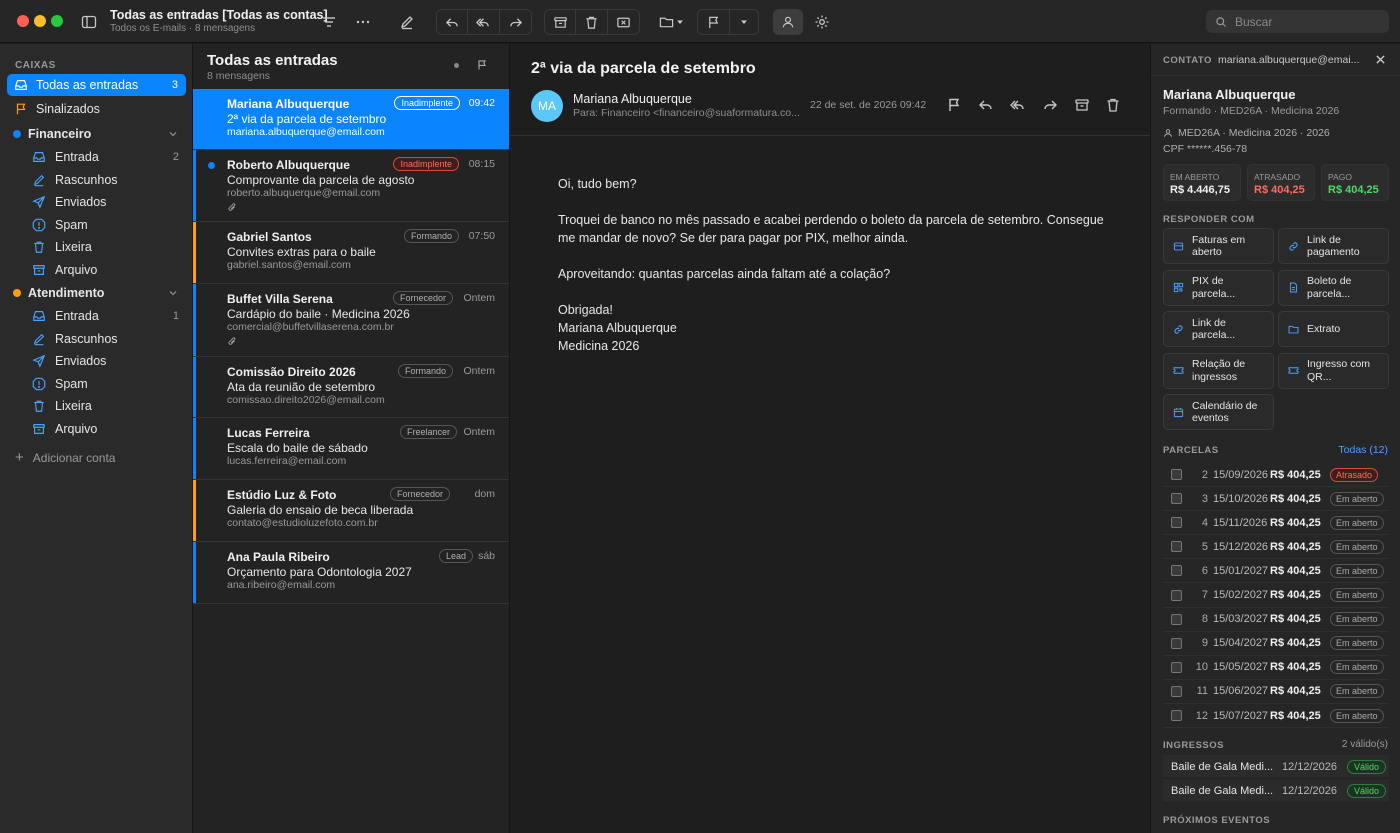  What do you see at coordinates (1297, 21) in the screenshot?
I see `search-field: Buscar` at bounding box center [1297, 21].